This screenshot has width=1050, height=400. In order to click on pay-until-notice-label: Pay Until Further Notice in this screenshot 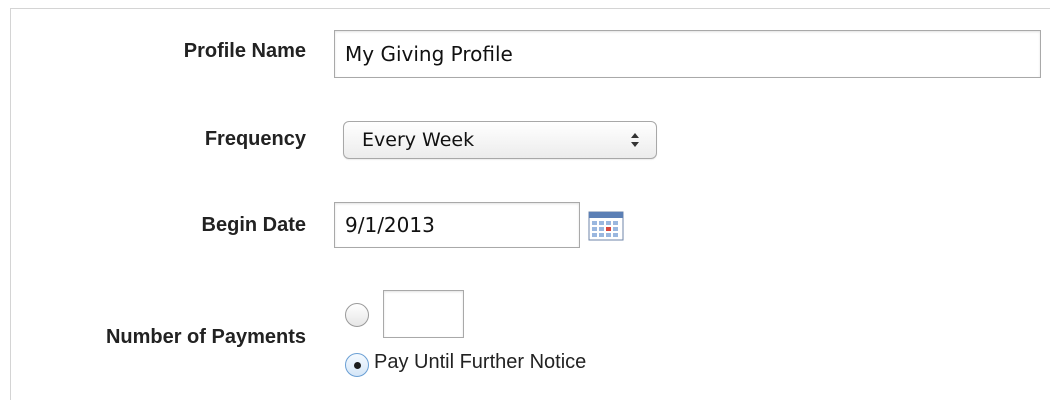, I will do `click(480, 362)`.